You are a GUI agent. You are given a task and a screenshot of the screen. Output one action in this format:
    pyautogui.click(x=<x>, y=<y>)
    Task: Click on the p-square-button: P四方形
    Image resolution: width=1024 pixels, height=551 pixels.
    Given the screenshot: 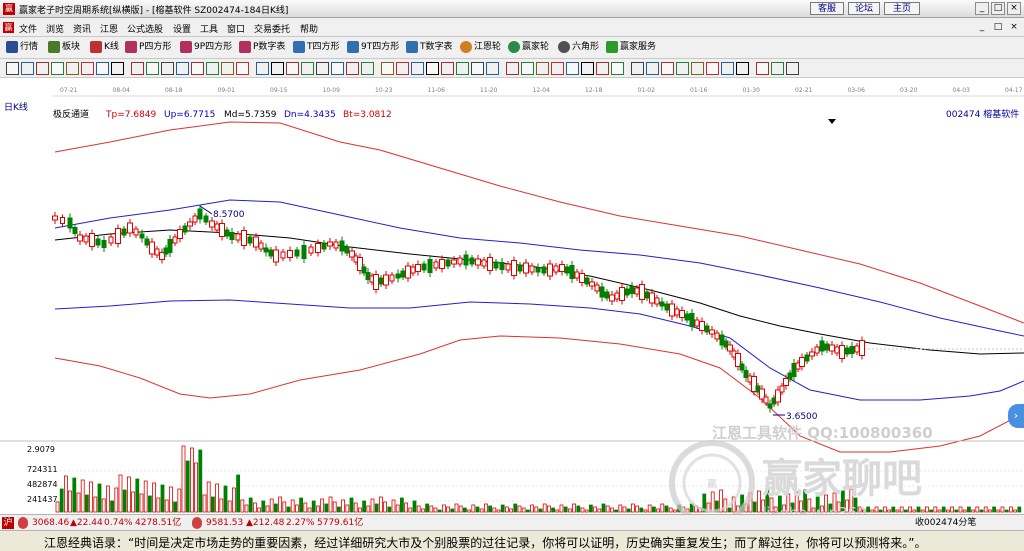 What is the action you would take?
    pyautogui.click(x=148, y=47)
    